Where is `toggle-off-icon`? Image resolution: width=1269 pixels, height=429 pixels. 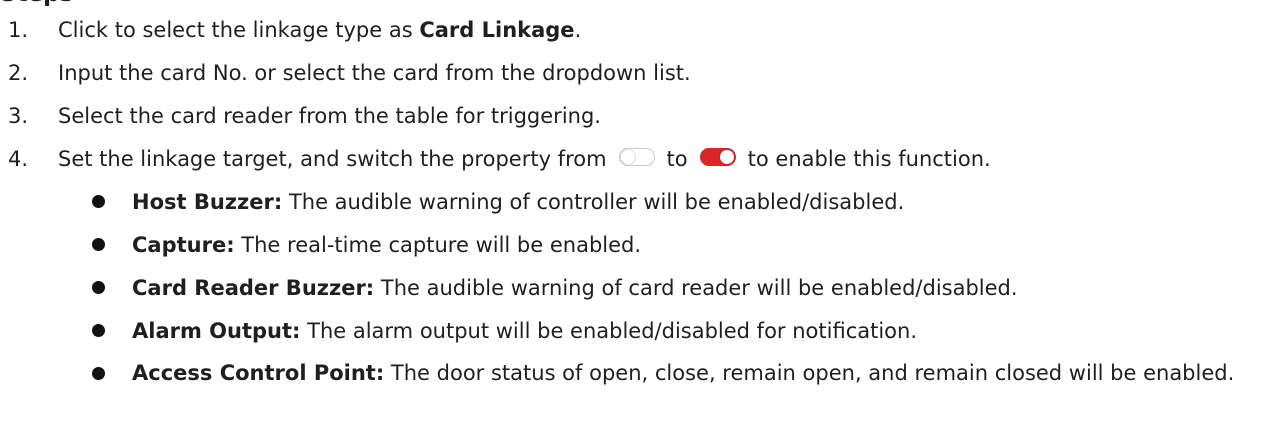 toggle-off-icon is located at coordinates (636, 157).